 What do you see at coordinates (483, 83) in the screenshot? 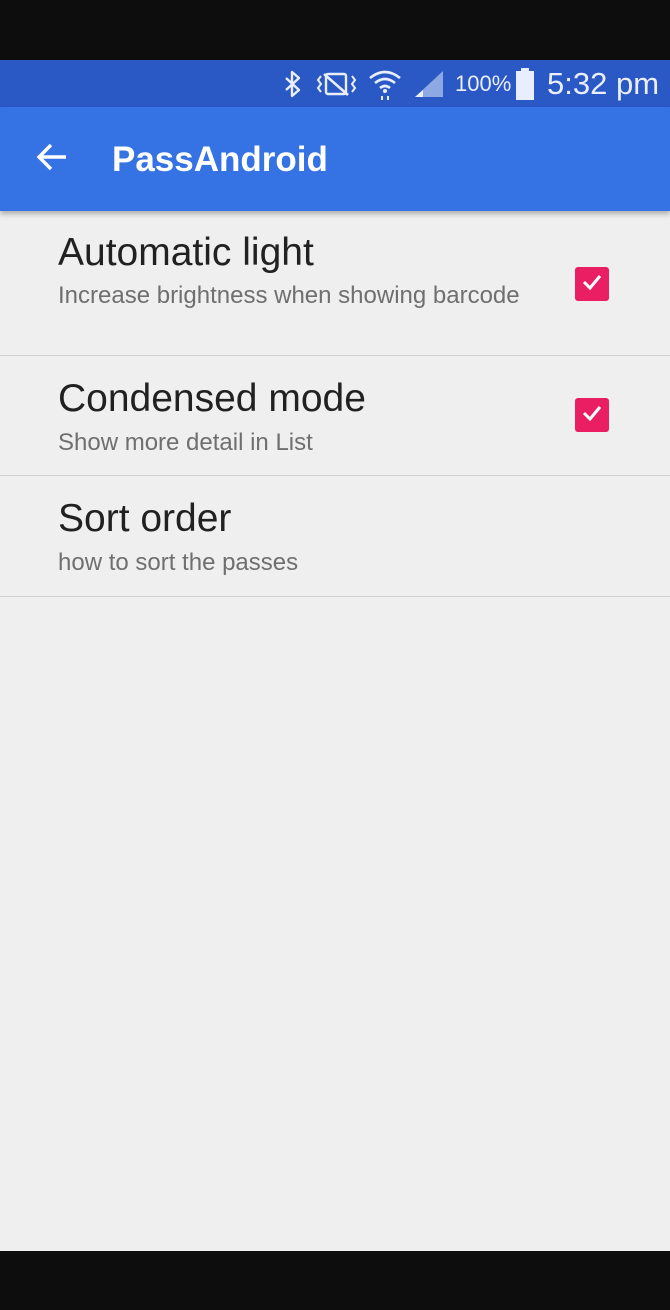
I see `battery-percent: 100%` at bounding box center [483, 83].